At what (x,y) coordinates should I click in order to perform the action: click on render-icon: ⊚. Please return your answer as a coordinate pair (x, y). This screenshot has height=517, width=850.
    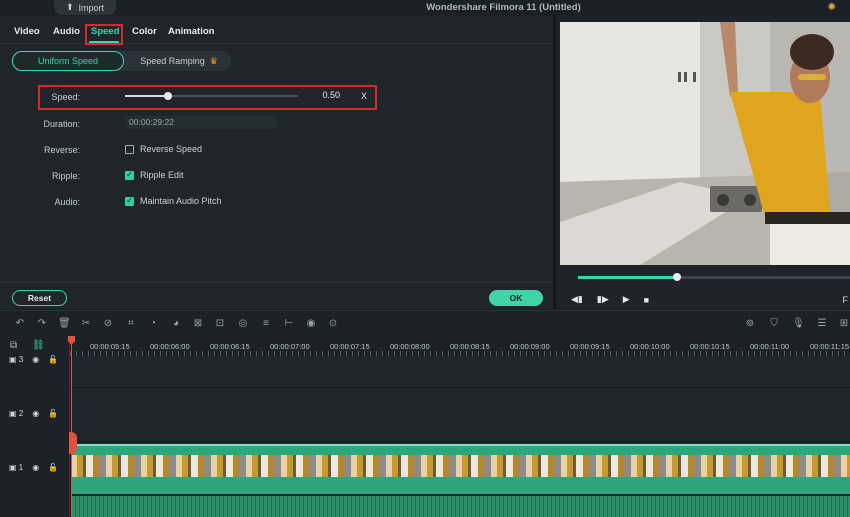
    Looking at the image, I should click on (750, 324).